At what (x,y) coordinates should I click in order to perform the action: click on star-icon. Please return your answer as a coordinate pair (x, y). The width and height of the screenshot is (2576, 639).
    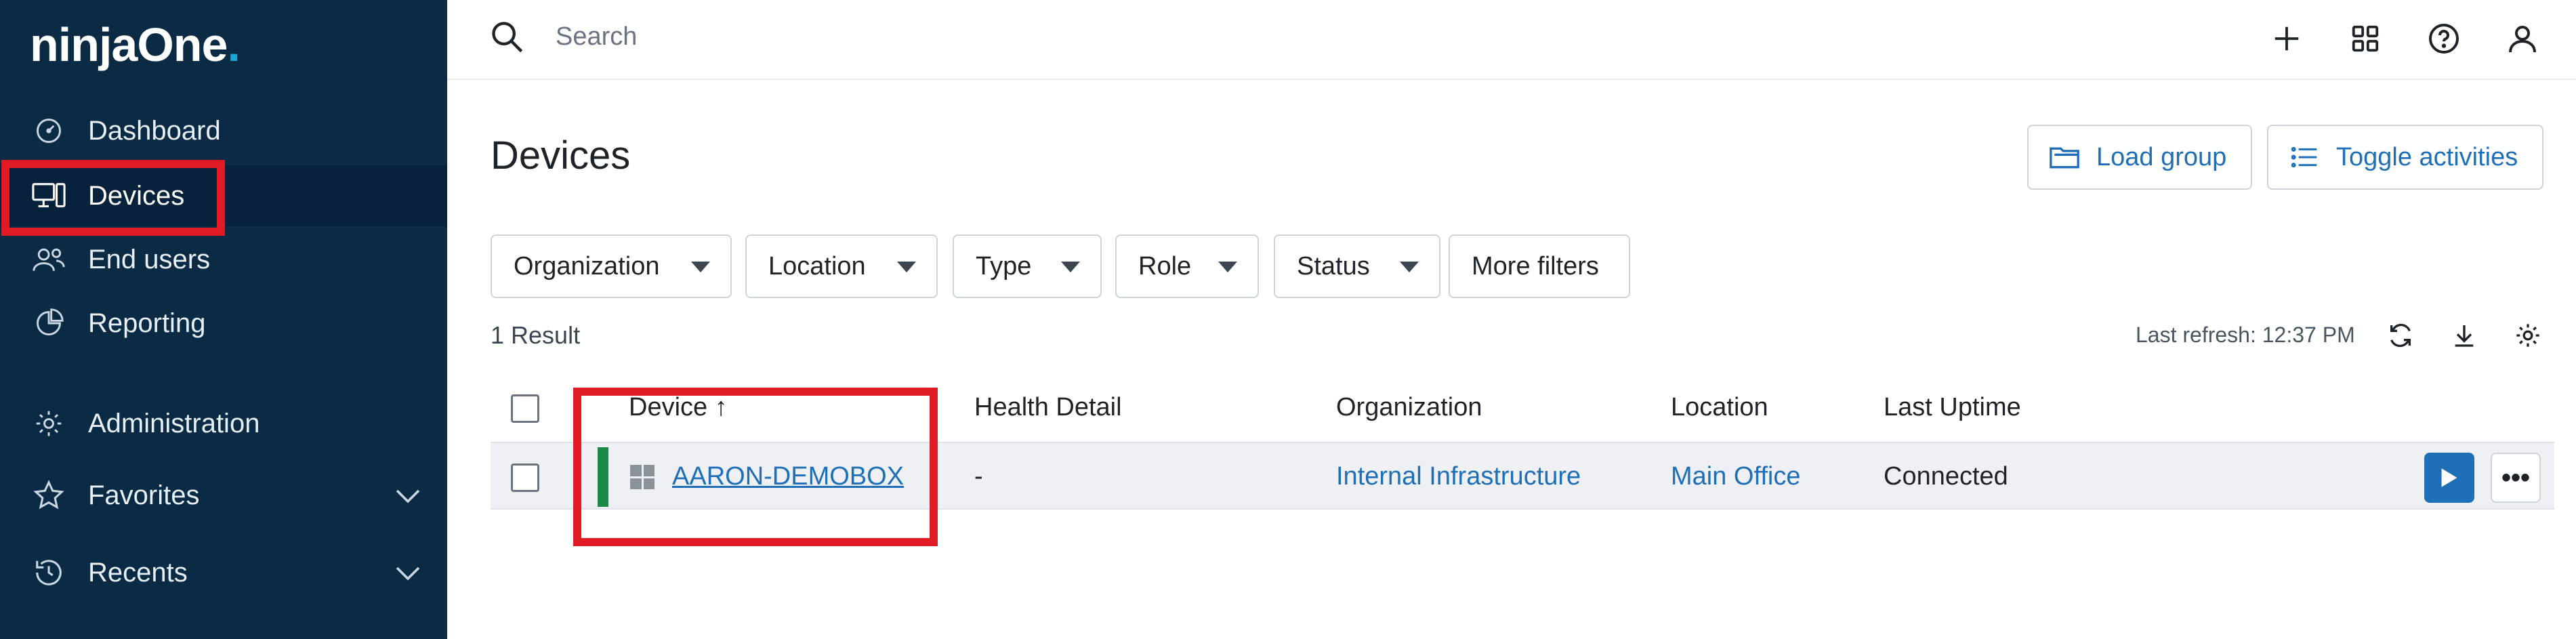
    Looking at the image, I should click on (48, 495).